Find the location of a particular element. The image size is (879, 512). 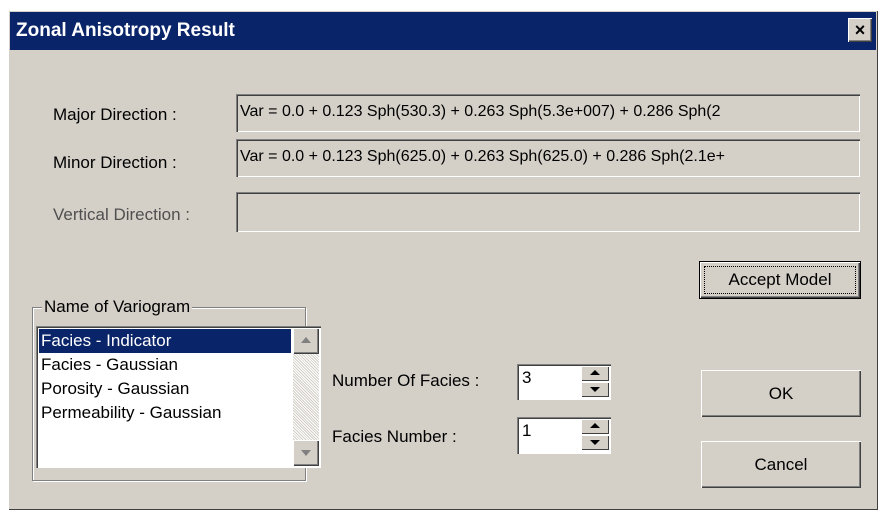

title-bar: Zonal Anisotropy Result × is located at coordinates (443, 31).